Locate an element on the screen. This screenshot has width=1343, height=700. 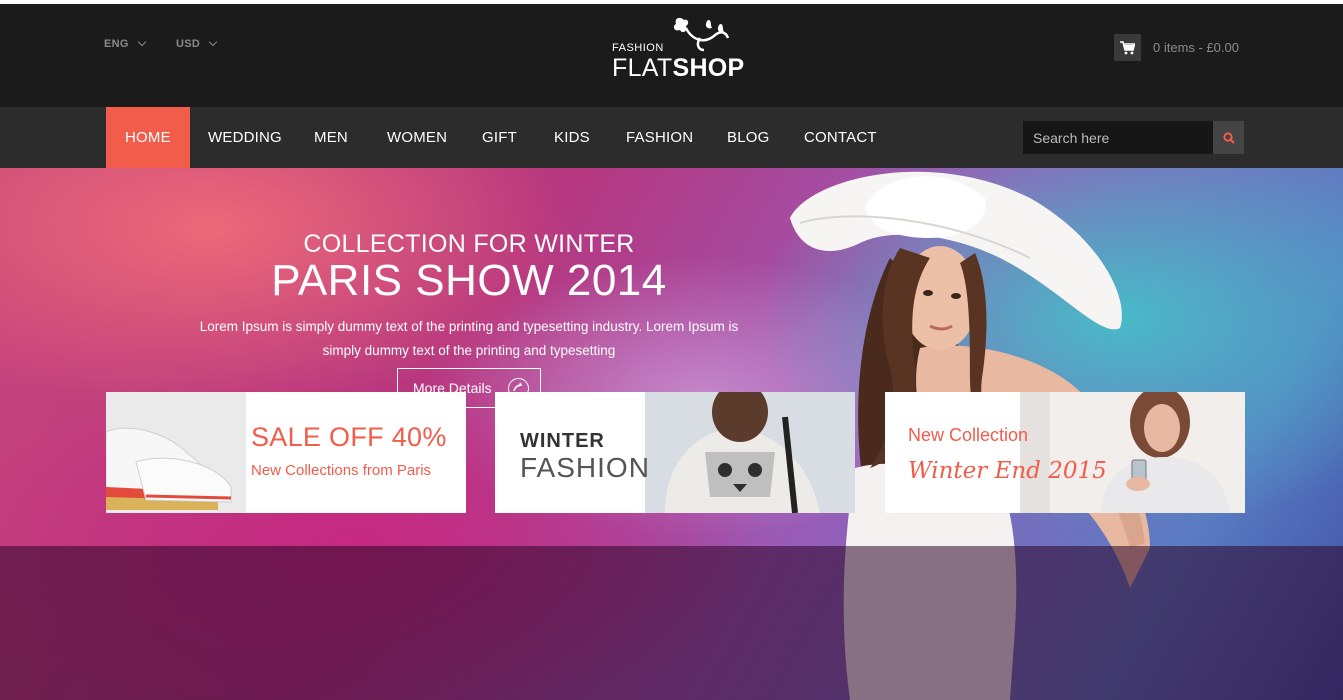
cart-summary: 0 items - £0.00 is located at coordinates (1176, 47).